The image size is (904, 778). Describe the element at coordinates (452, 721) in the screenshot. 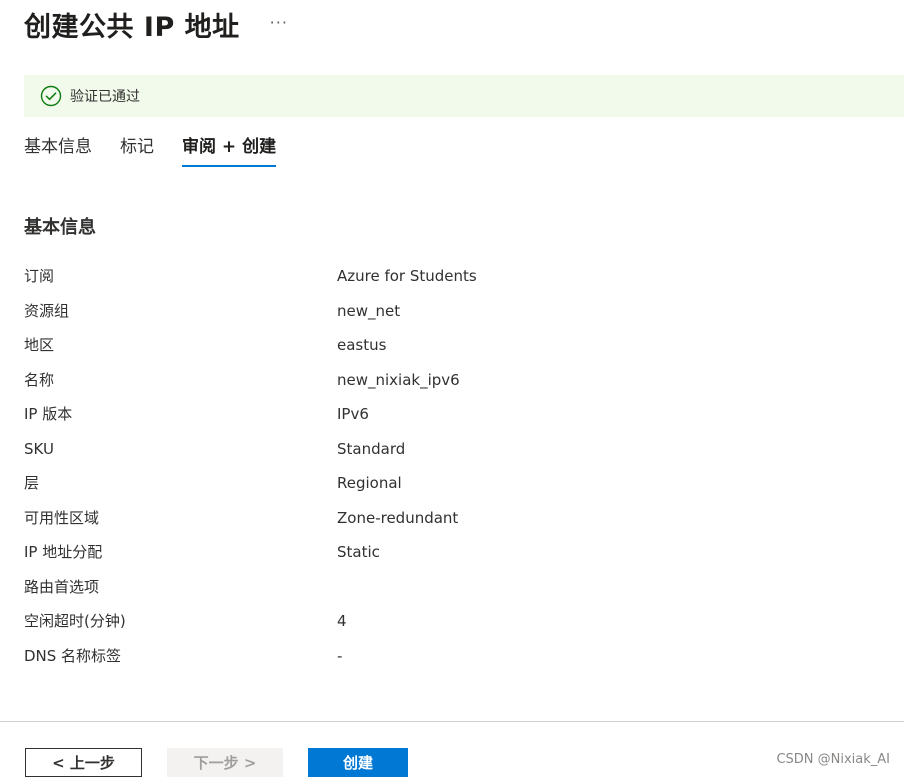

I see `footer-divider` at that location.